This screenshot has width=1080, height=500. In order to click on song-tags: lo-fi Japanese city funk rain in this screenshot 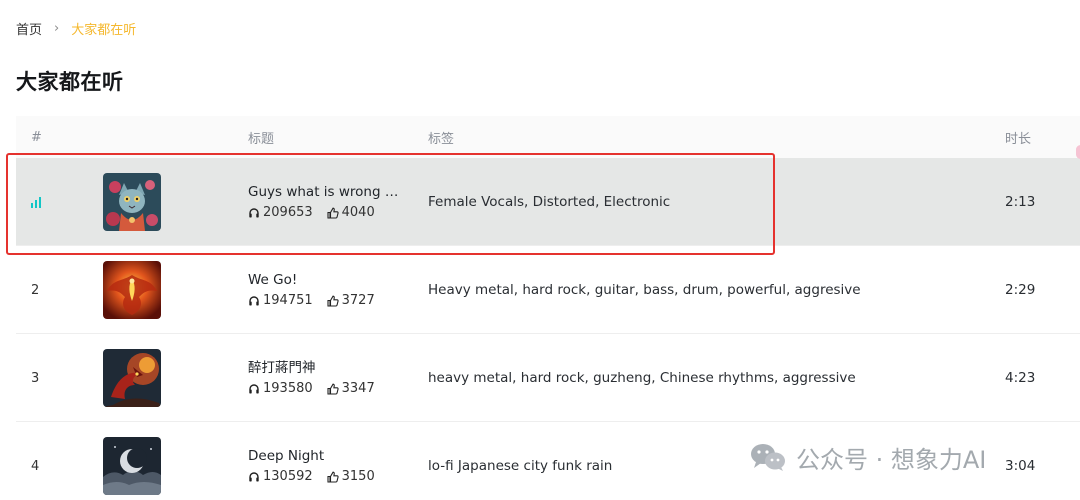, I will do `click(520, 466)`.